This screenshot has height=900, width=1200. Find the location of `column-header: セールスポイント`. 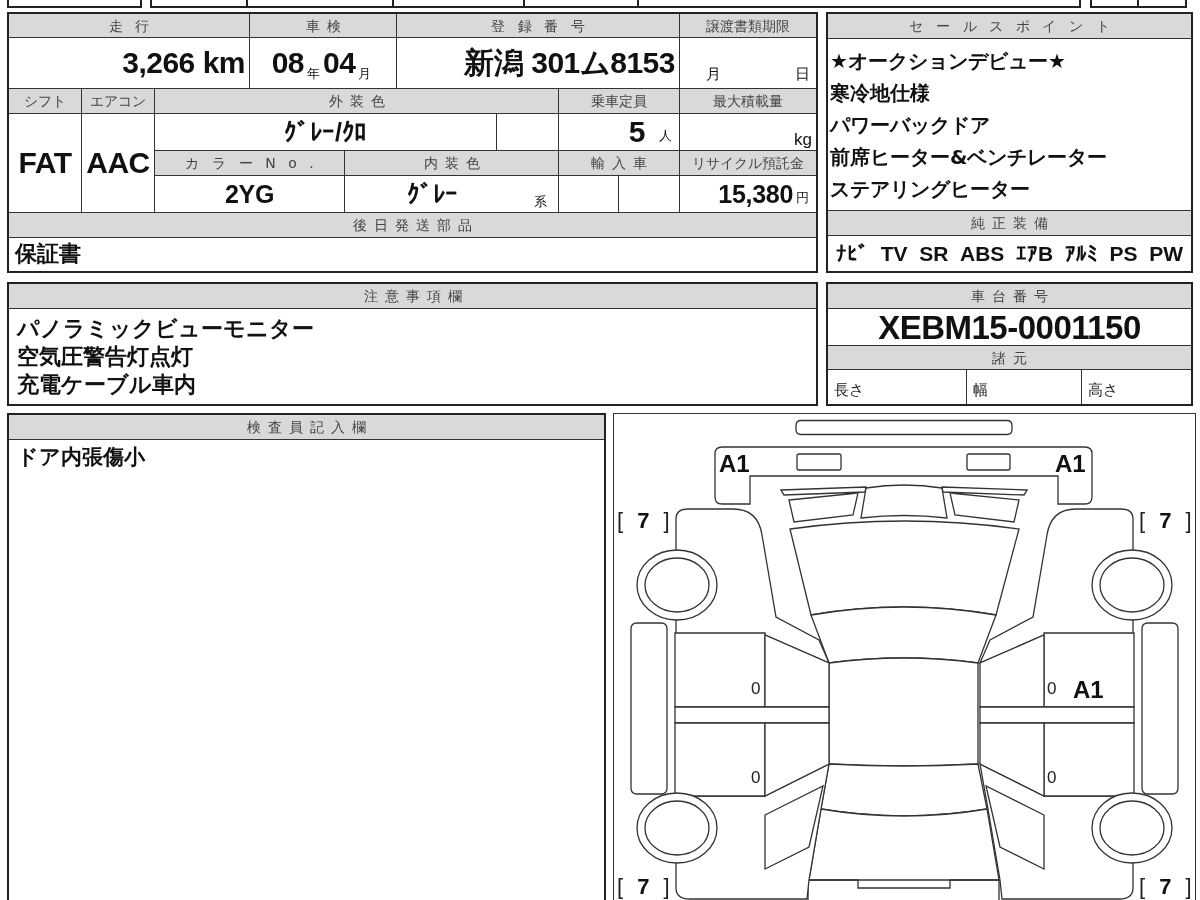

column-header: セールスポイント is located at coordinates (1009, 26).